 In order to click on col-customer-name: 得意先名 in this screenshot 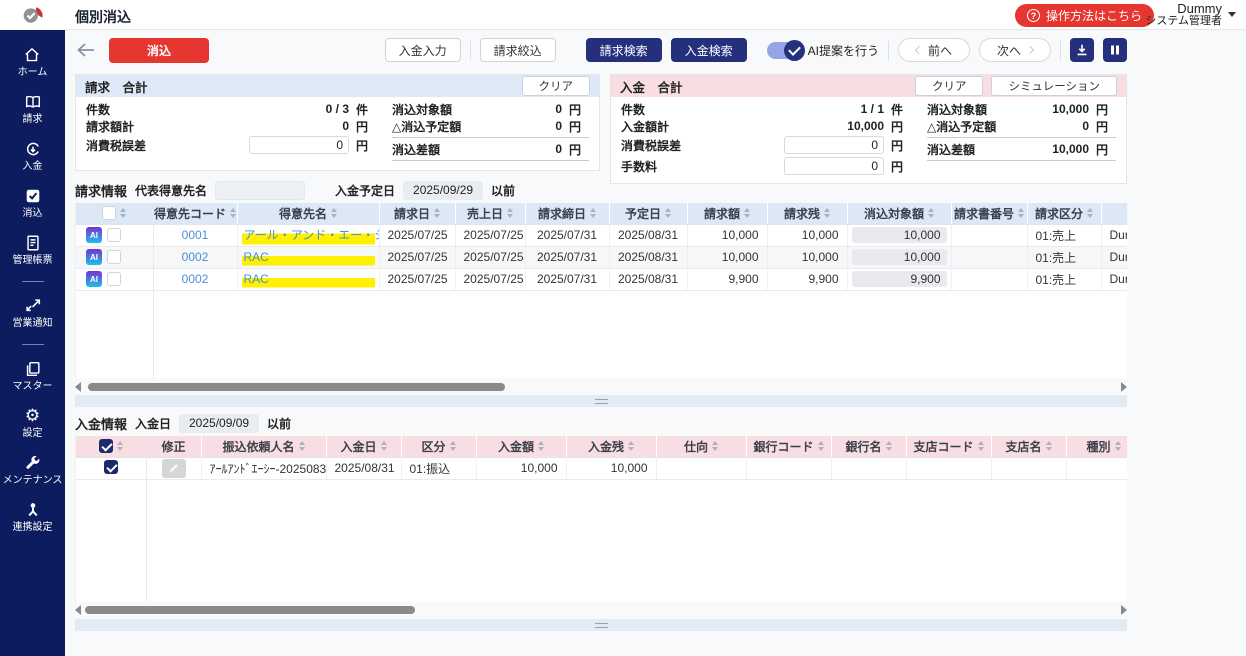, I will do `click(308, 214)`.